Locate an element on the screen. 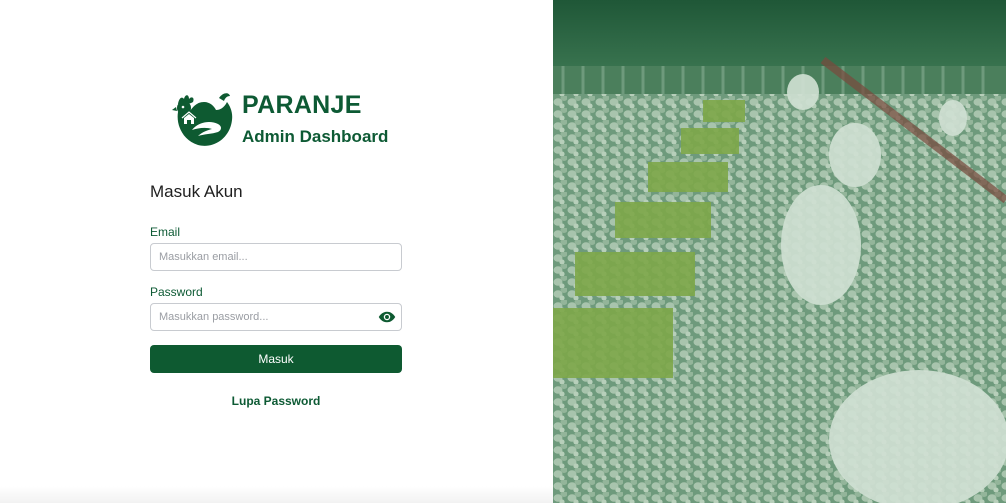  login-button: Masuk is located at coordinates (276, 359).